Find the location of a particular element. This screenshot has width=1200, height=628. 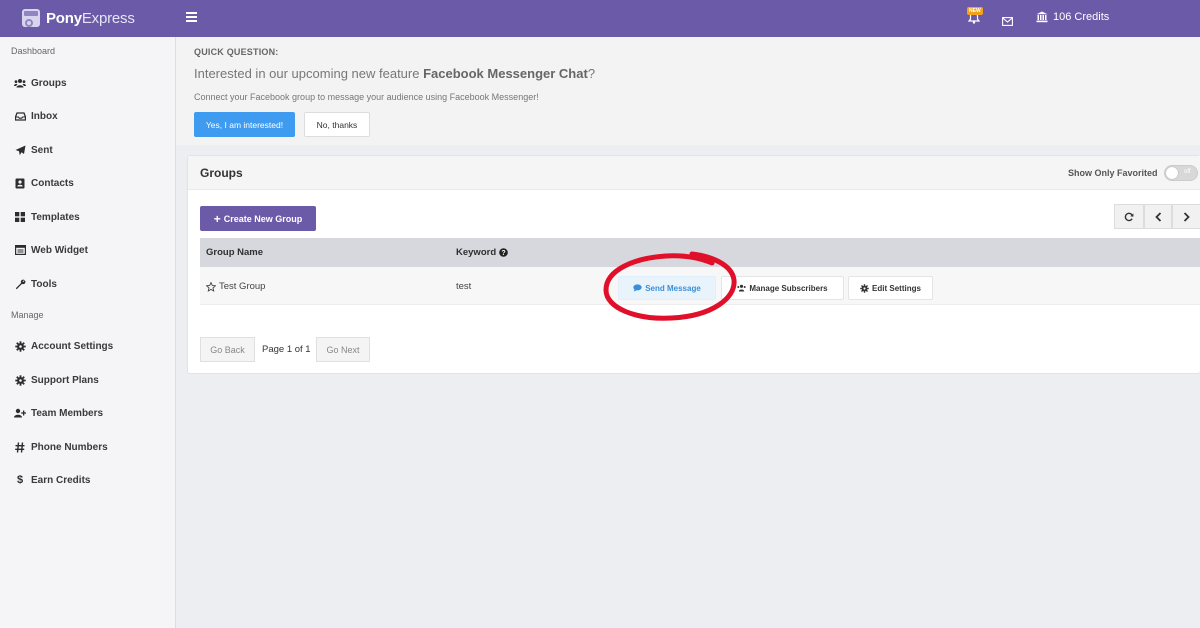

sidebar-item-team-members: Team Members is located at coordinates (87, 413).